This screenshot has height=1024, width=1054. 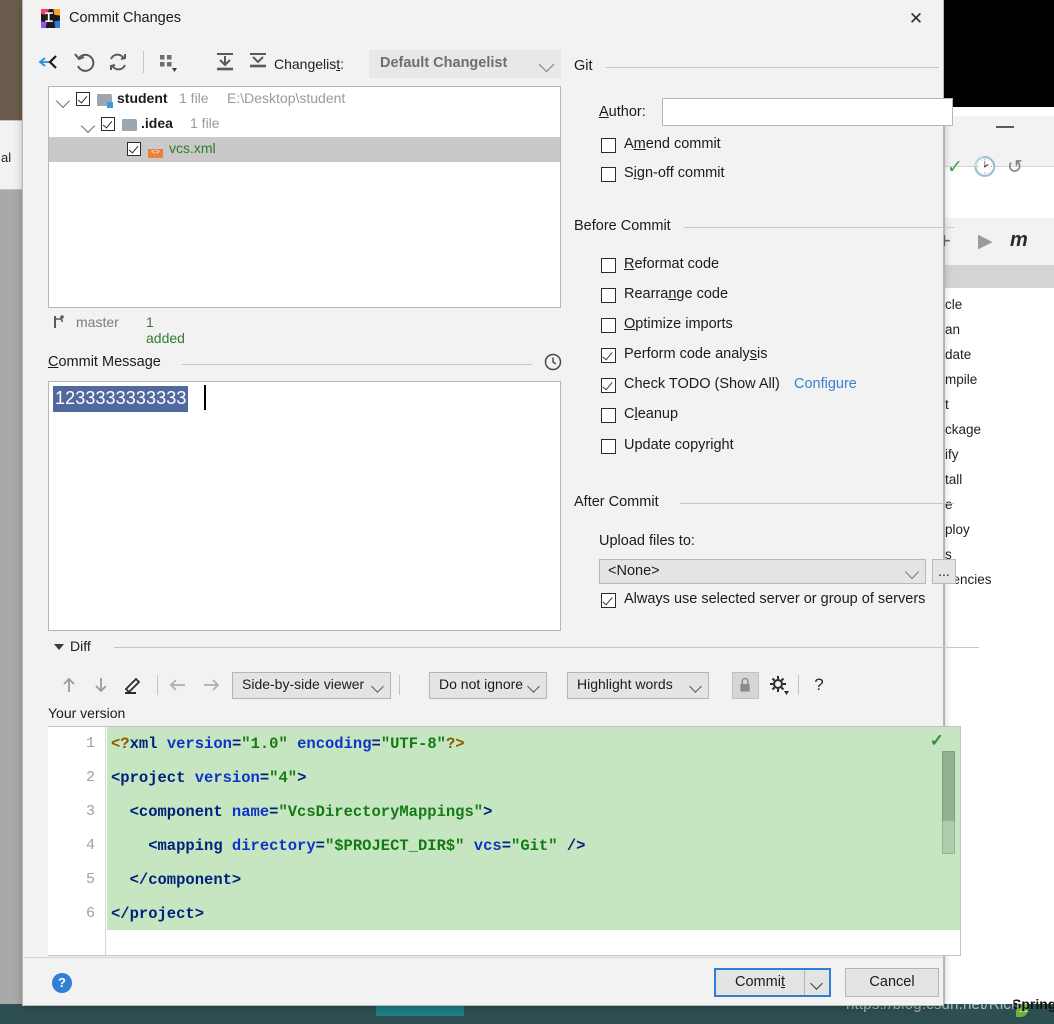 I want to click on close-icon: ✕, so click(x=916, y=19).